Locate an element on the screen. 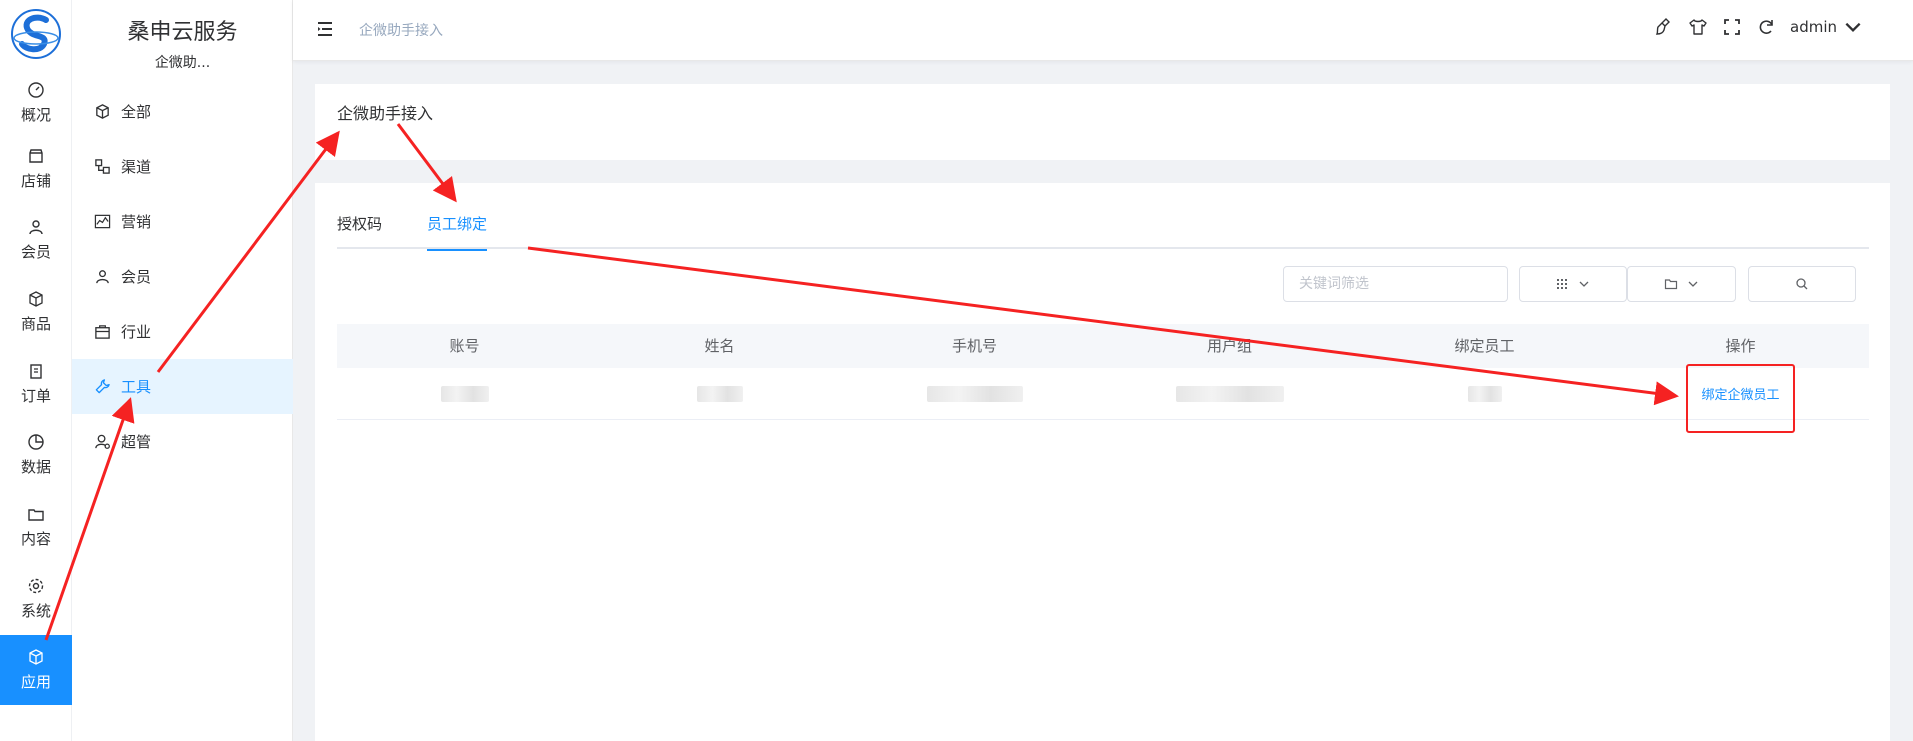 Image resolution: width=1913 pixels, height=741 pixels. channel-icon is located at coordinates (102, 166).